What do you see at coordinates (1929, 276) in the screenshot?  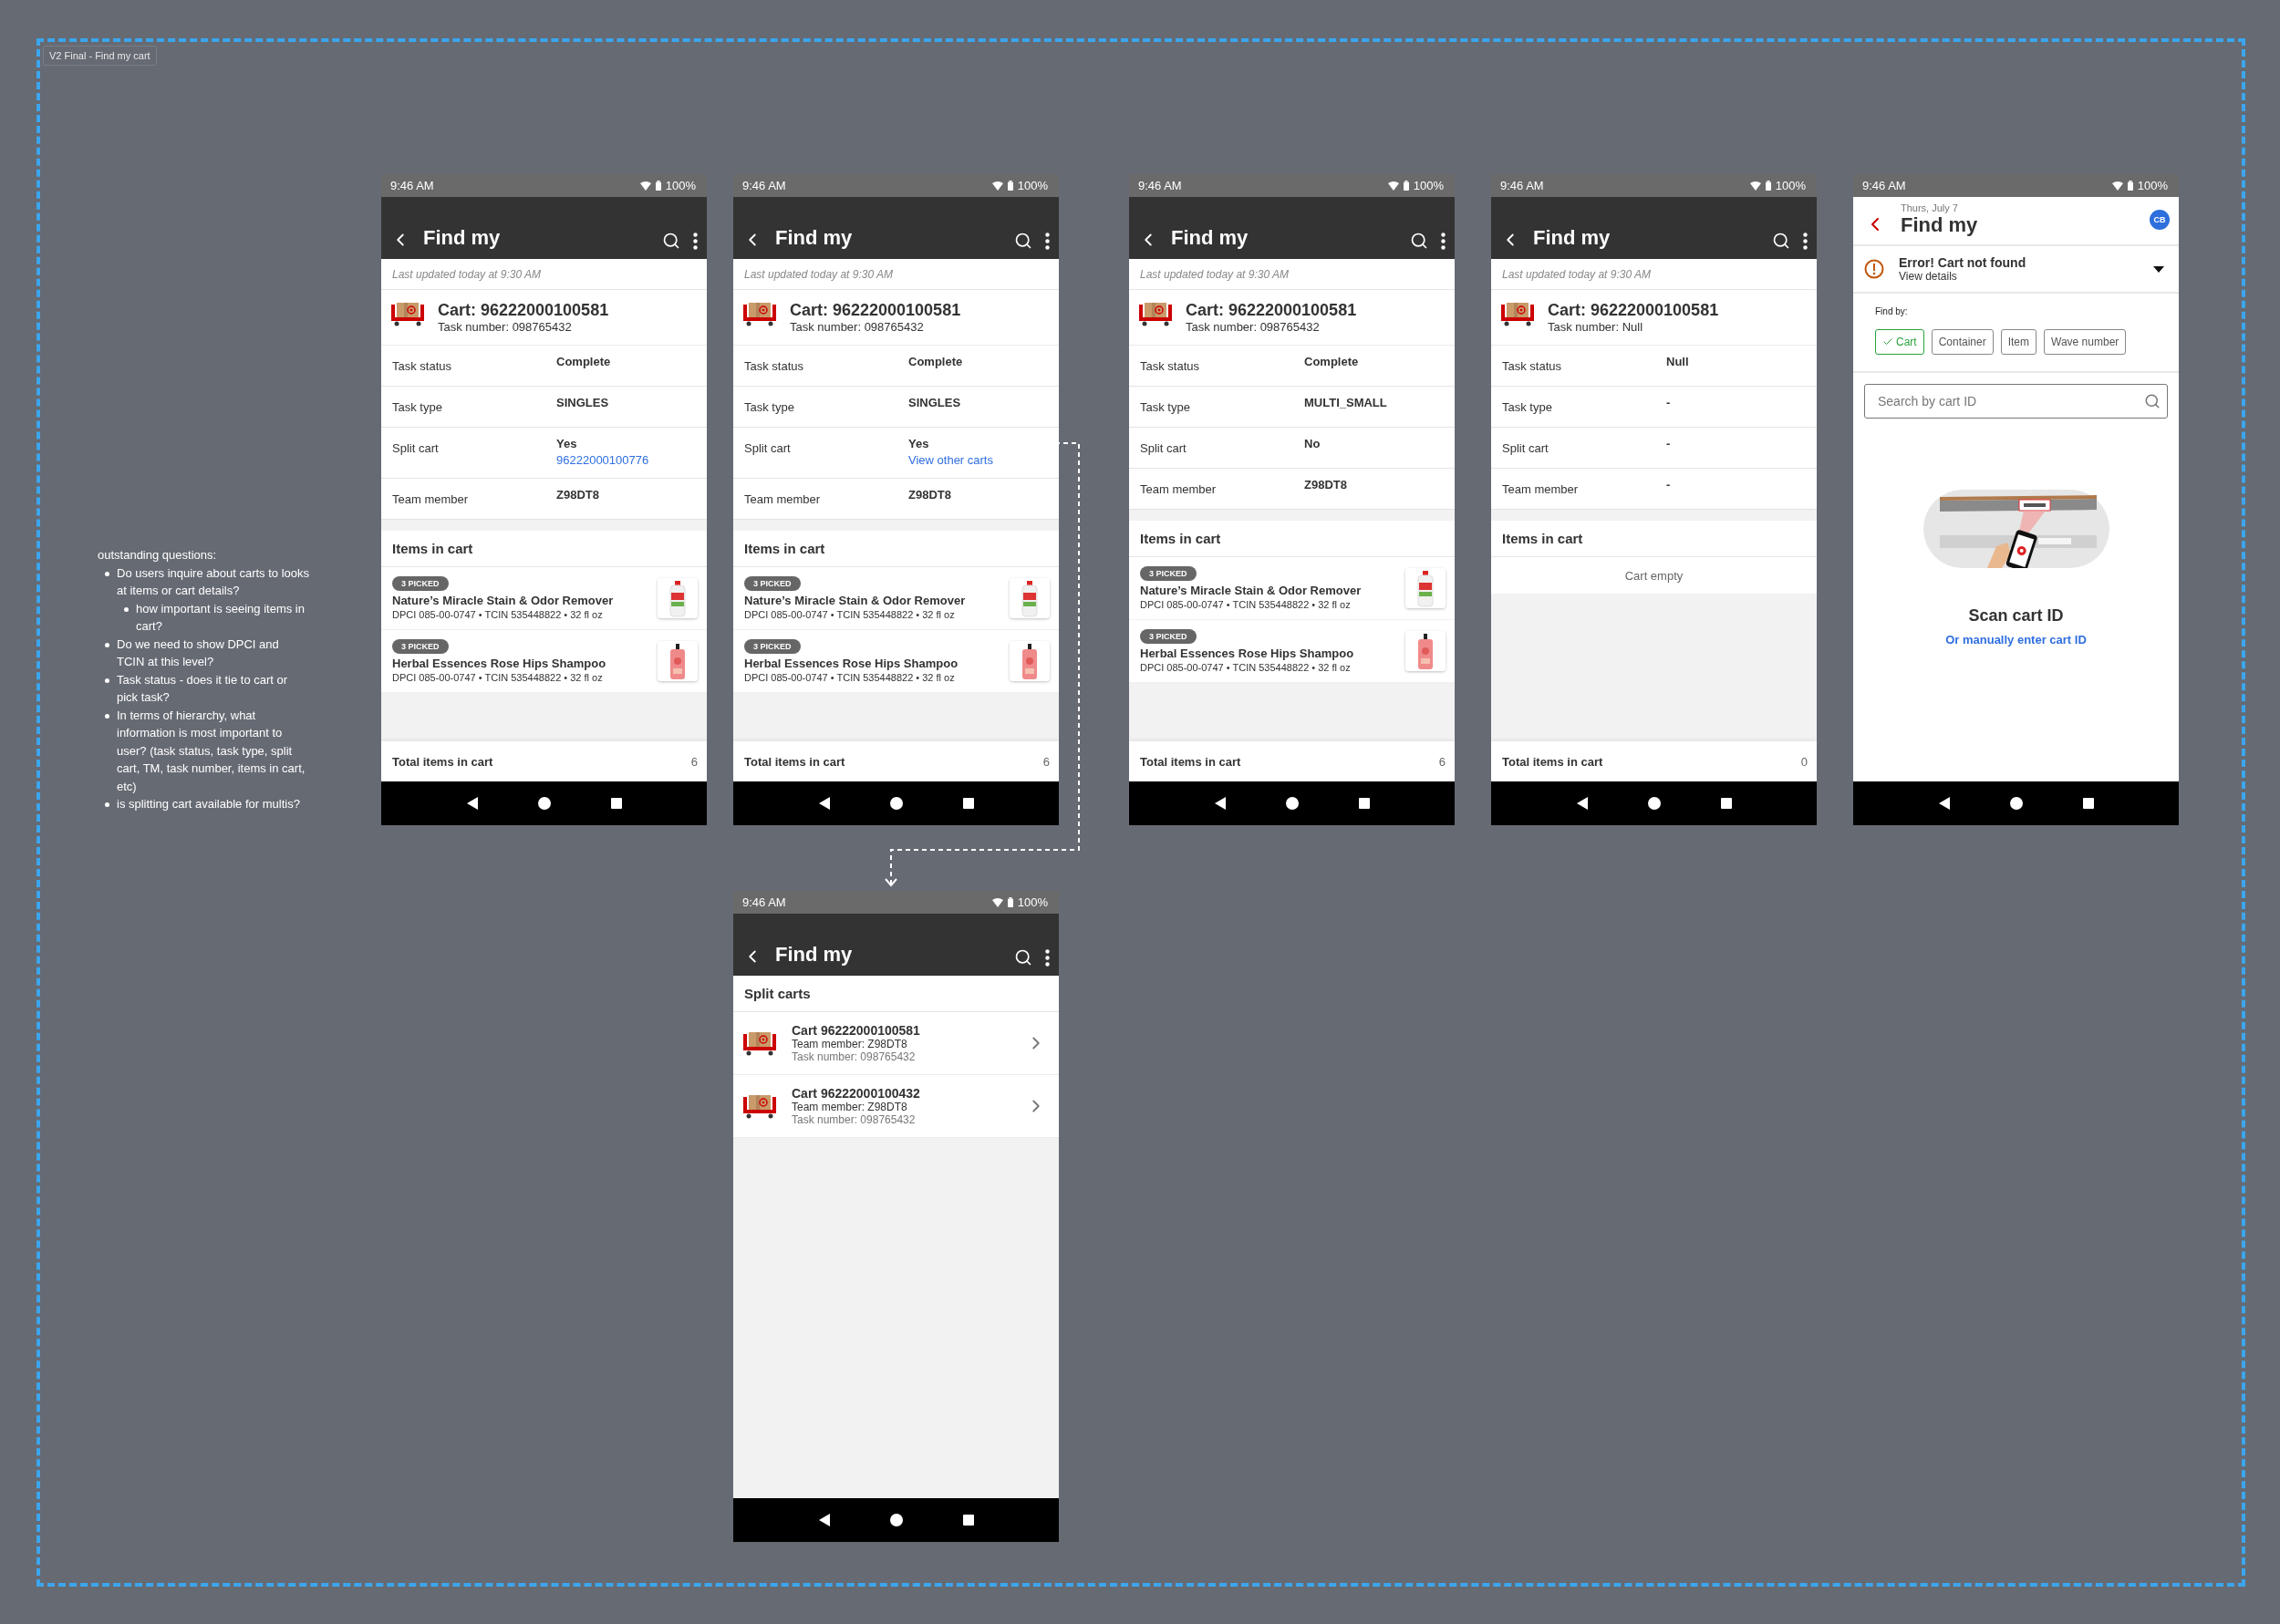 I see `view-details-text: View details` at bounding box center [1929, 276].